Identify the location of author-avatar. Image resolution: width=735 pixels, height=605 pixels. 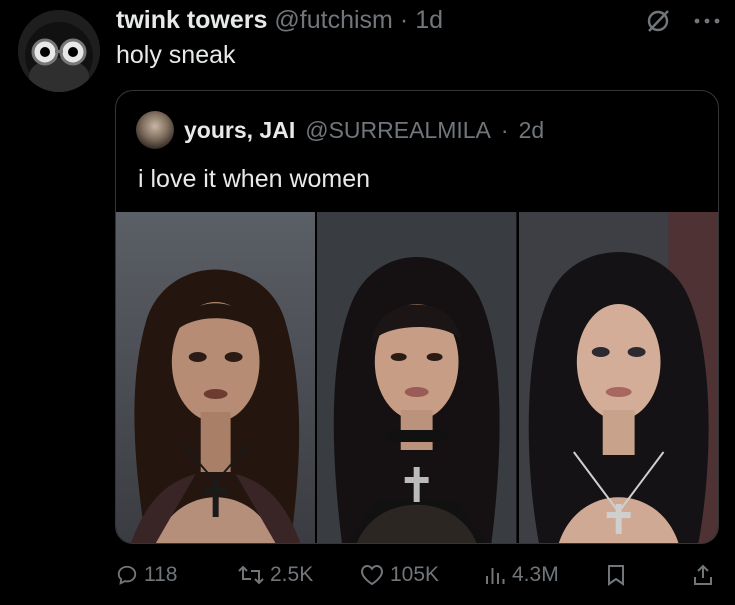
(59, 51).